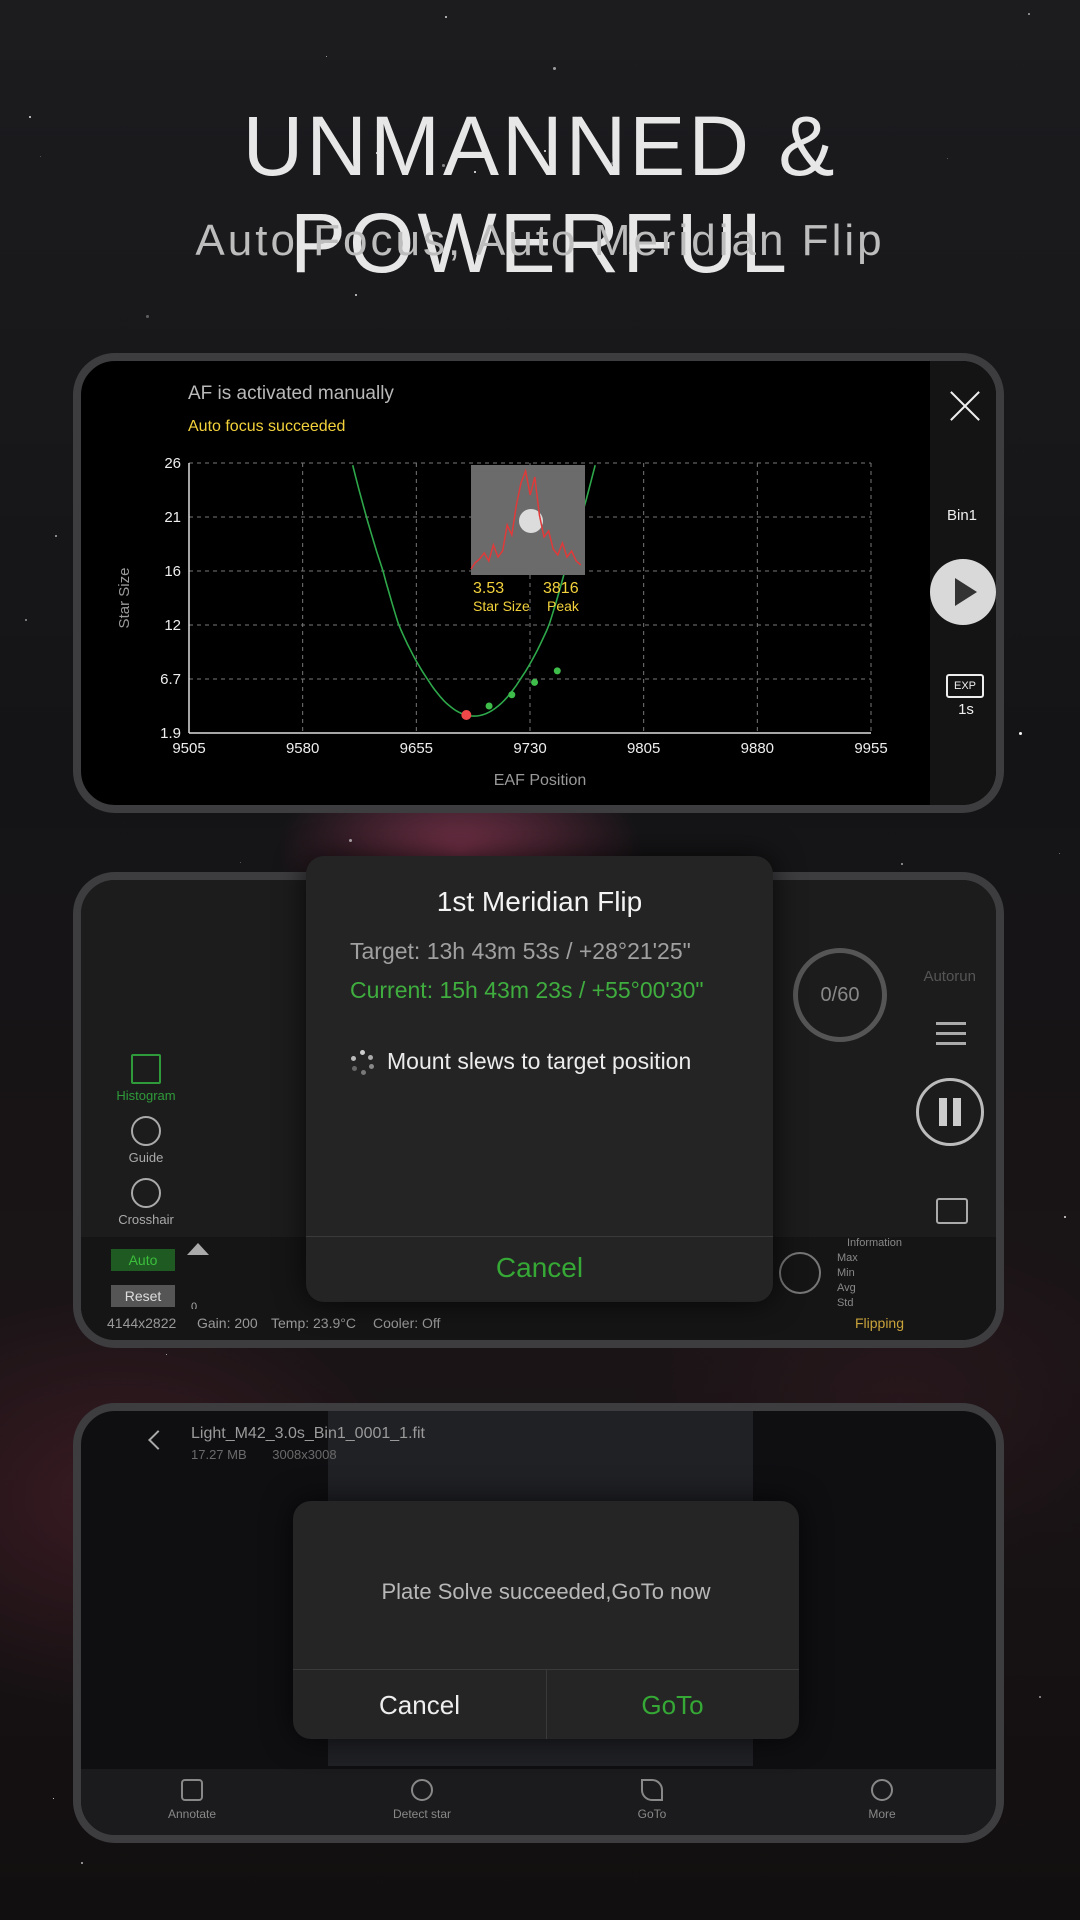 The height and width of the screenshot is (1920, 1080). What do you see at coordinates (146, 1131) in the screenshot?
I see `guide-icon` at bounding box center [146, 1131].